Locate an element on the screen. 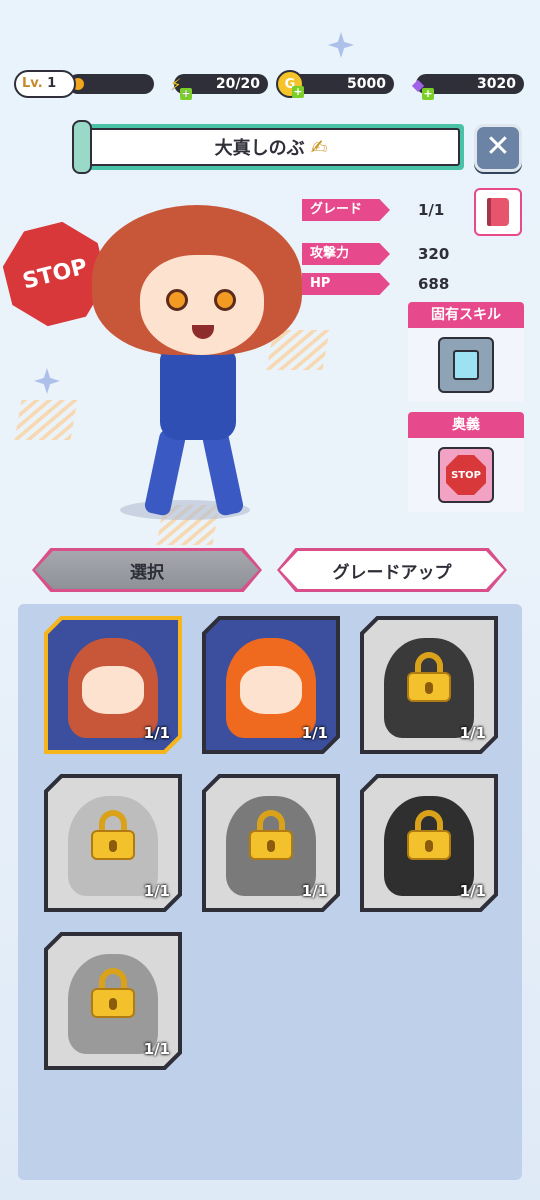  close-icon: ✕ is located at coordinates (498, 146).